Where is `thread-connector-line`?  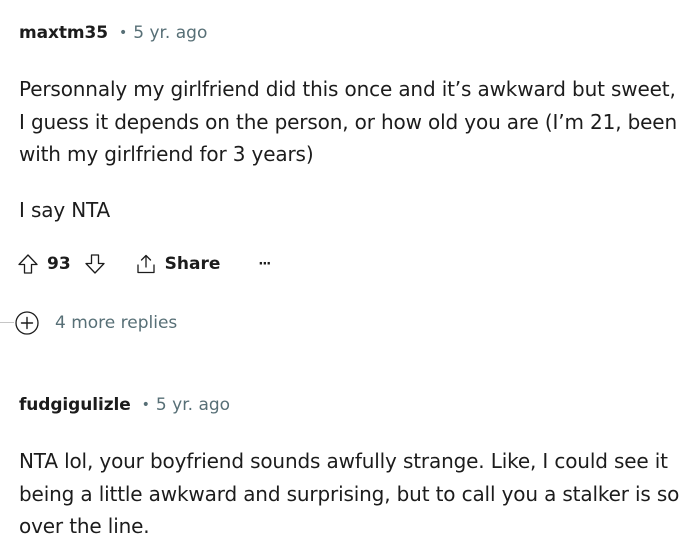
thread-connector-line is located at coordinates (7, 322).